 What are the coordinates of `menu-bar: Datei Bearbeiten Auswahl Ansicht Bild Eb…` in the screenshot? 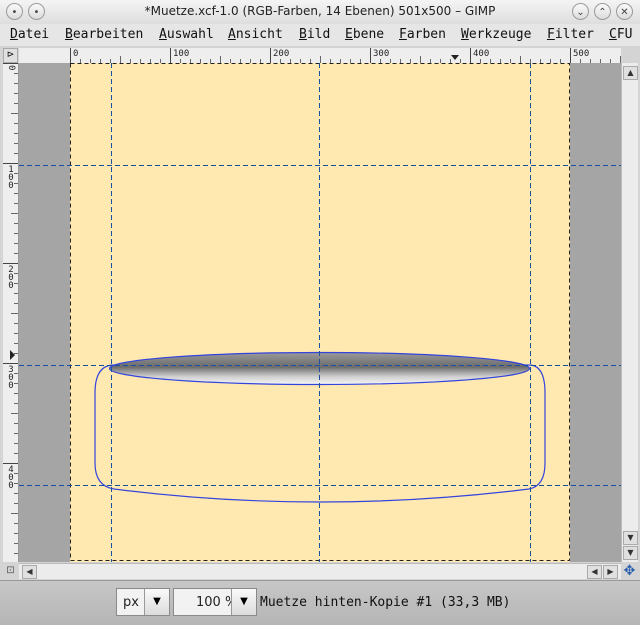 It's located at (320, 35).